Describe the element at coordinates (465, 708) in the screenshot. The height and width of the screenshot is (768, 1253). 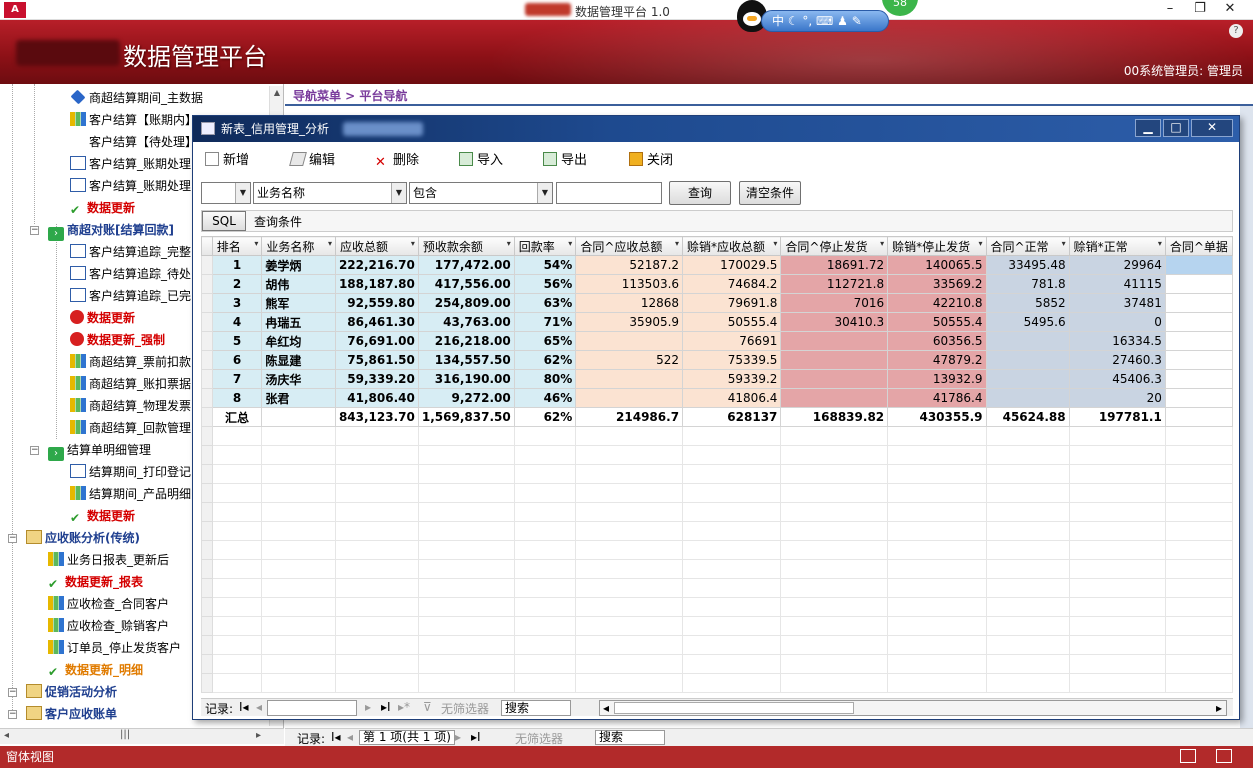
I see `no-filter-label: 无筛选器` at that location.